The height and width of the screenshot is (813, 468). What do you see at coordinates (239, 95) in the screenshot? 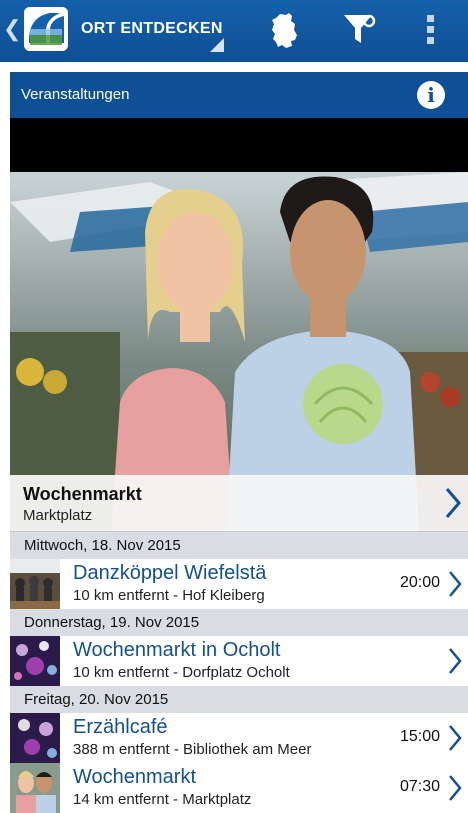
I see `section-header: Veranstaltungen i` at bounding box center [239, 95].